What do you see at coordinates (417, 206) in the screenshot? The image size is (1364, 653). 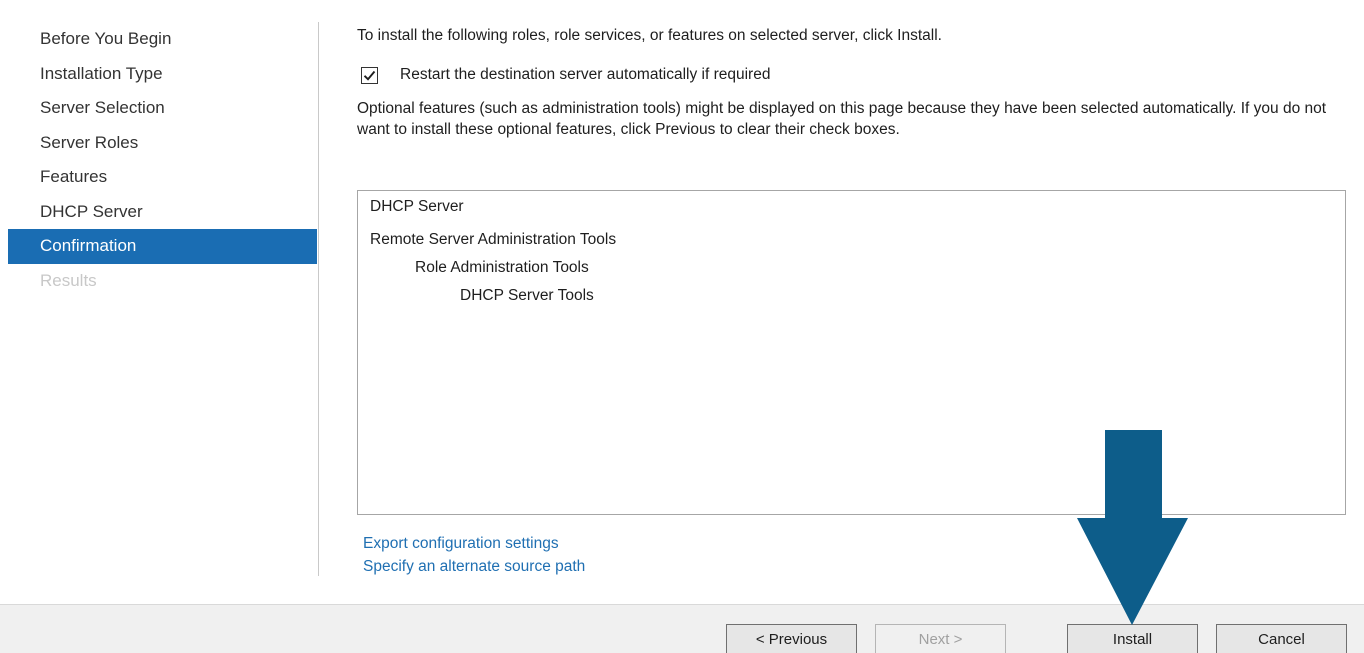 I see `feature-item-dhcp-server: DHCP Server` at bounding box center [417, 206].